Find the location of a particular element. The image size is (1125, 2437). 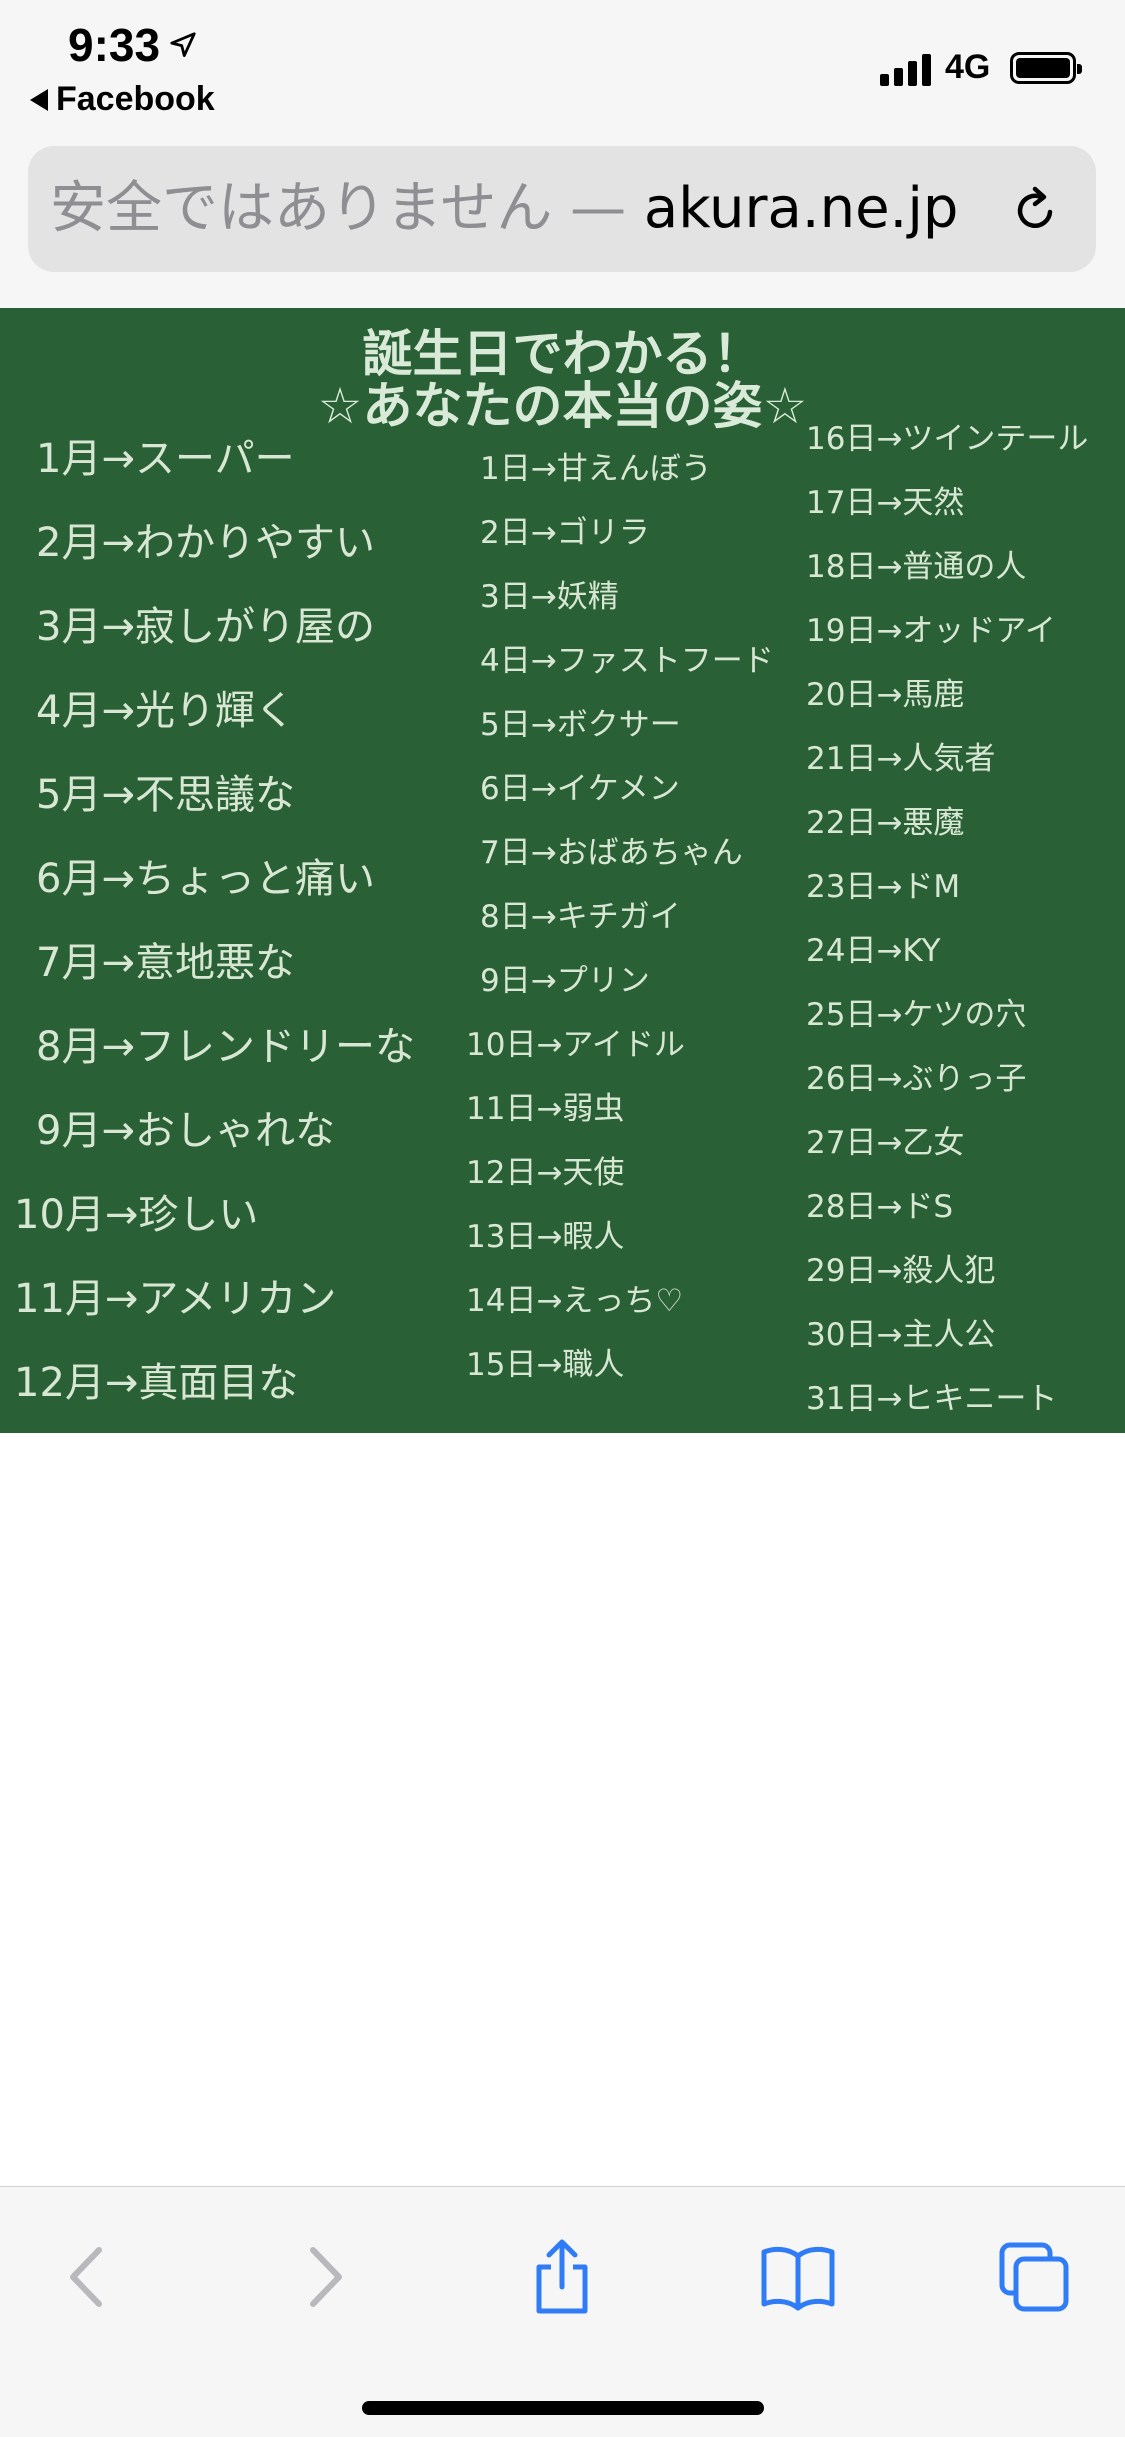

url-host: akura.ne.jp is located at coordinates (801, 208).